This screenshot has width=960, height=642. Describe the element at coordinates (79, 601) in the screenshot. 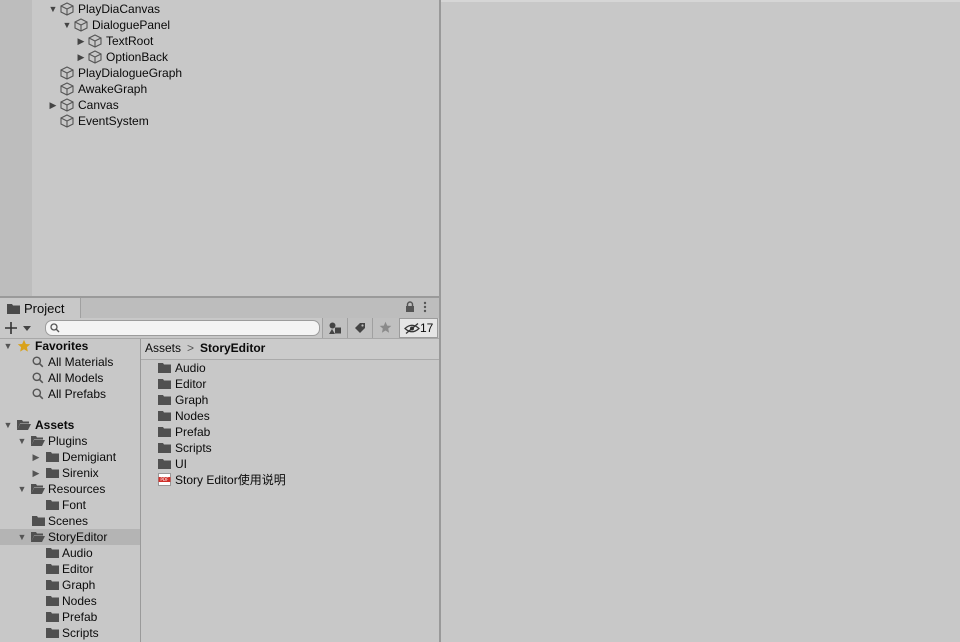

I see `tree-item-label: Nodes` at that location.